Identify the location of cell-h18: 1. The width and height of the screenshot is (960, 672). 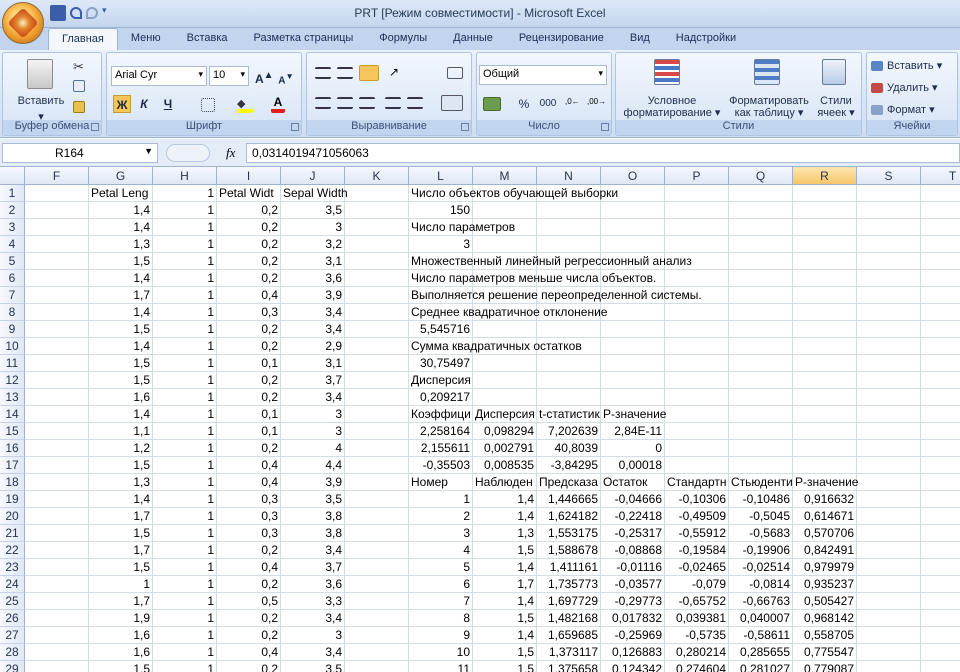
(185, 482).